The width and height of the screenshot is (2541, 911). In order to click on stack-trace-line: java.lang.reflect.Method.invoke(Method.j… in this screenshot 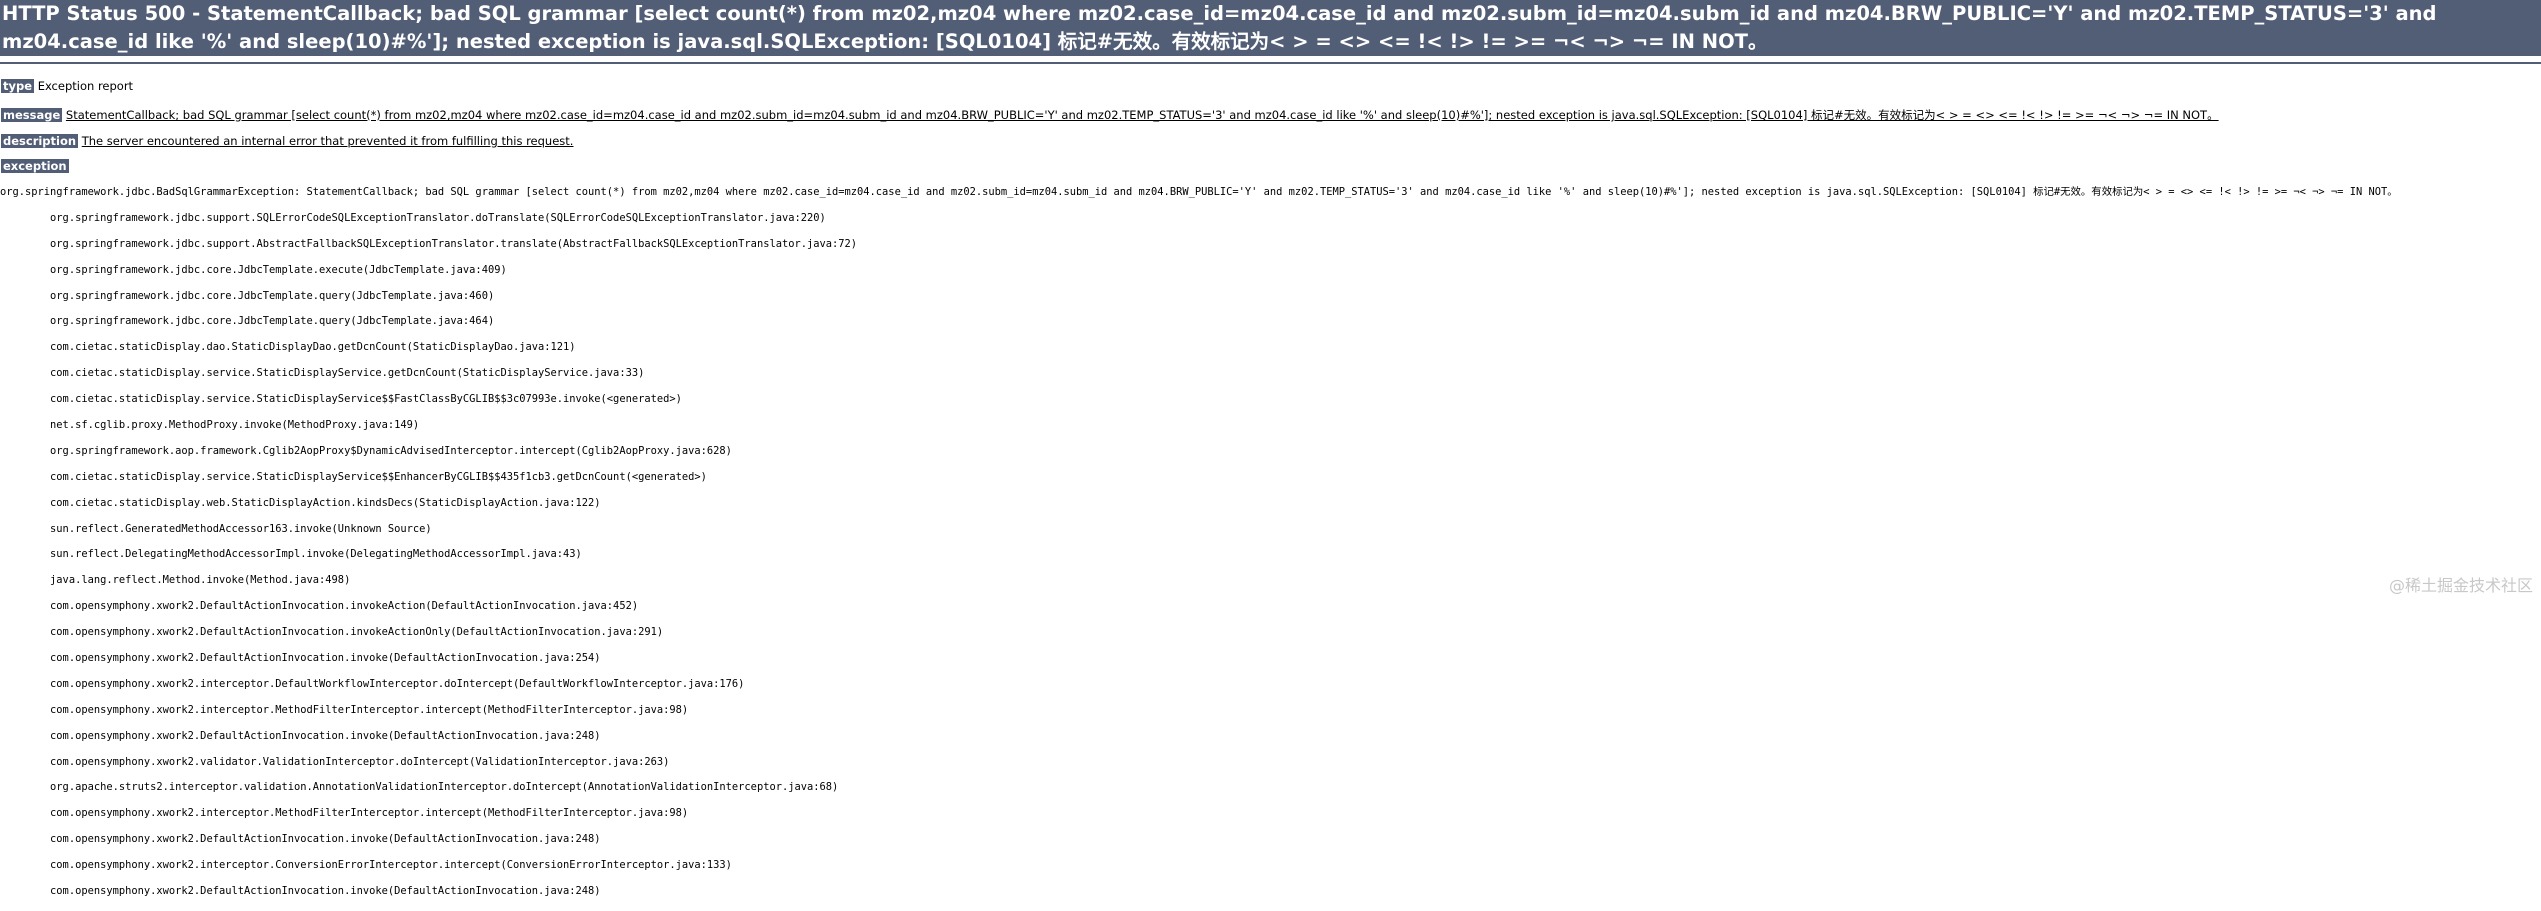, I will do `click(175, 580)`.